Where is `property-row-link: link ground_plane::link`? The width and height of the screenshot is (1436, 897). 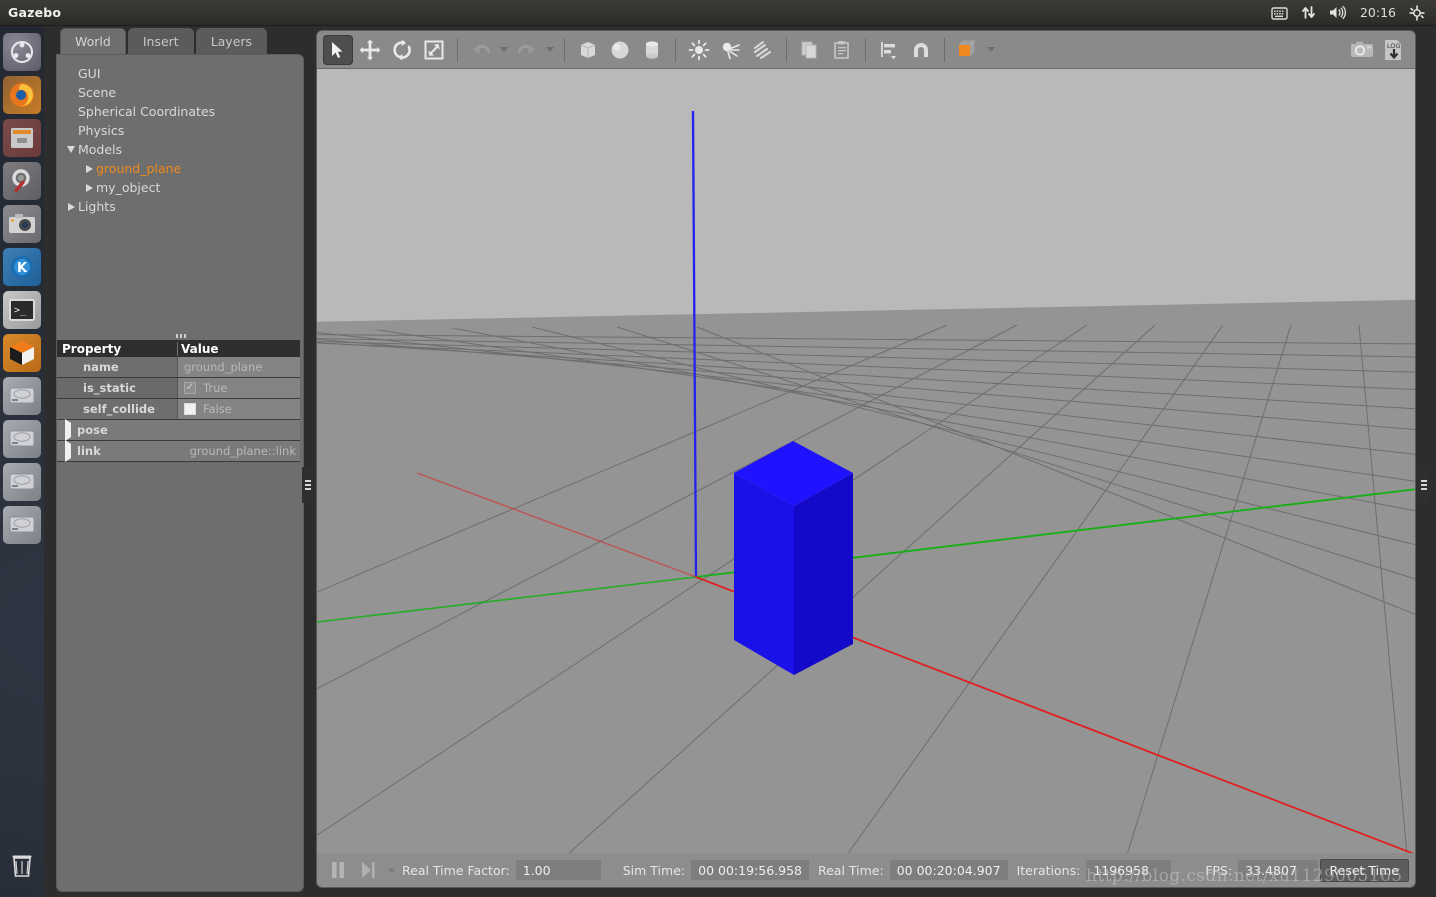
property-row-link: link ground_plane::link is located at coordinates (178, 451).